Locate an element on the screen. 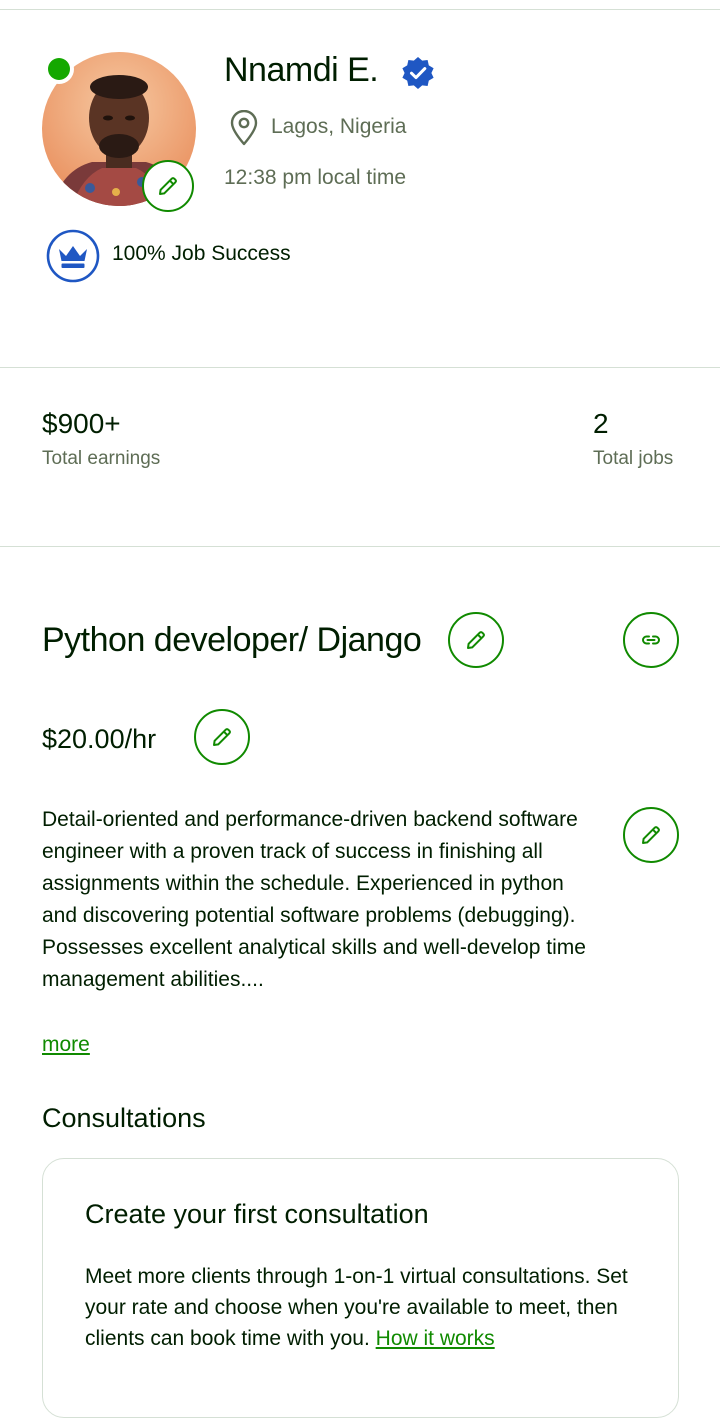 The width and height of the screenshot is (720, 1418). edit-title-button is located at coordinates (476, 640).